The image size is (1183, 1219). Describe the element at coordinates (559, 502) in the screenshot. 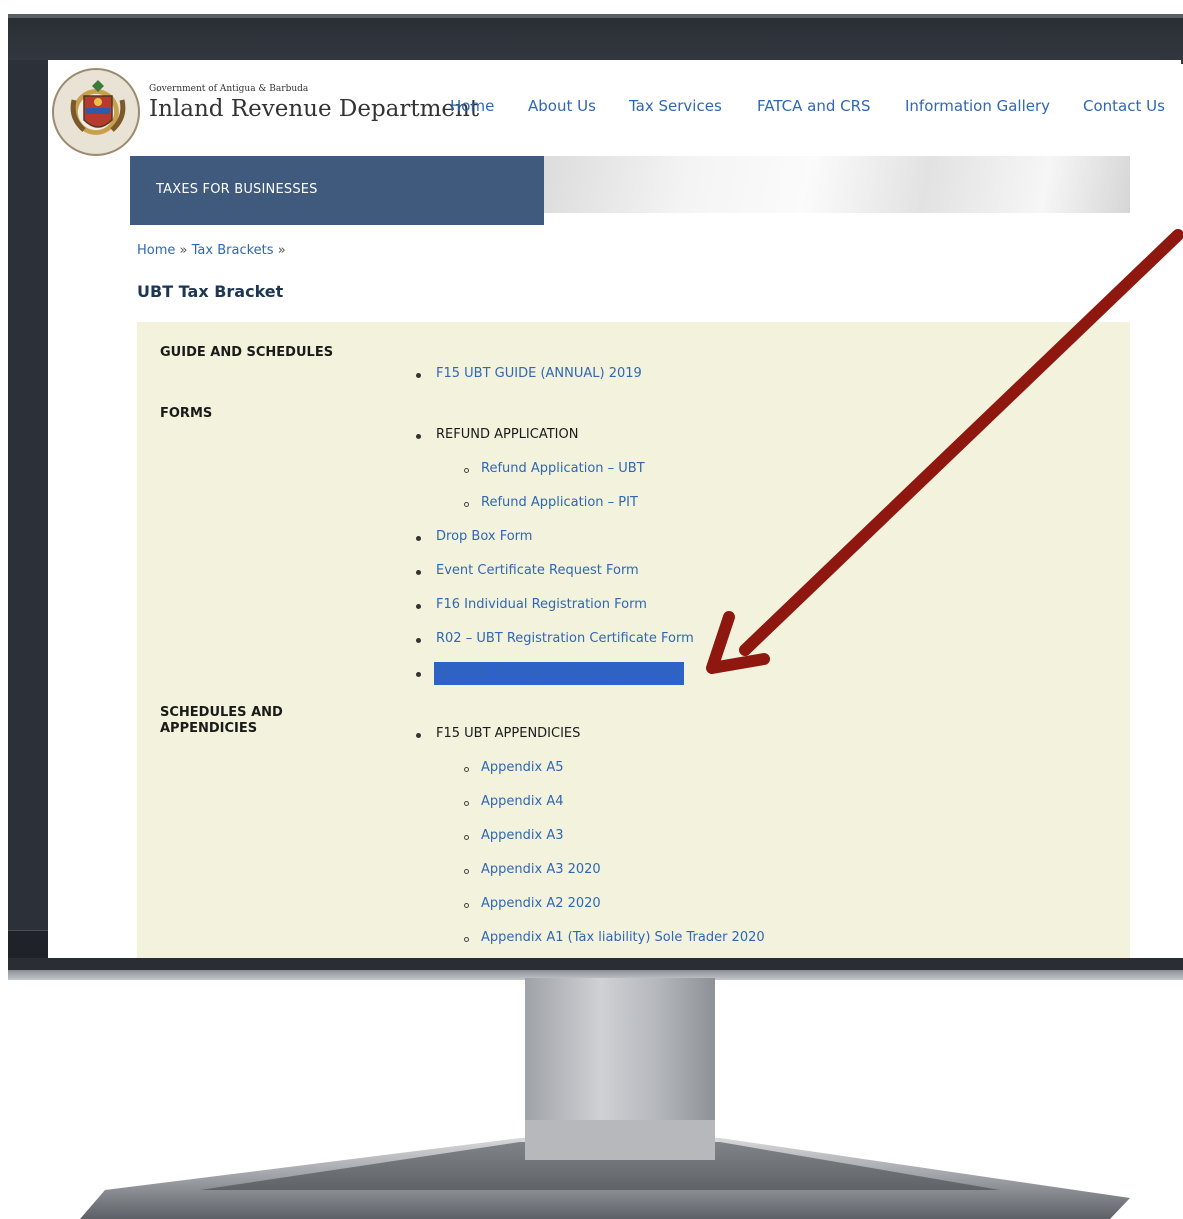

I see `link-refund-pit: Refund Application – PIT` at that location.